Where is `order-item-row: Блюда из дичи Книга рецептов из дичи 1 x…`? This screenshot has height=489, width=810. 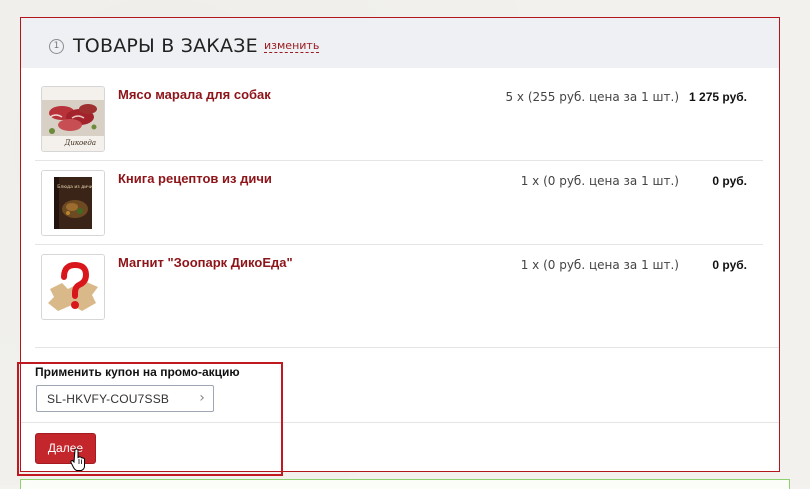 order-item-row: Блюда из дичи Книга рецептов из дичи 1 x… is located at coordinates (399, 207).